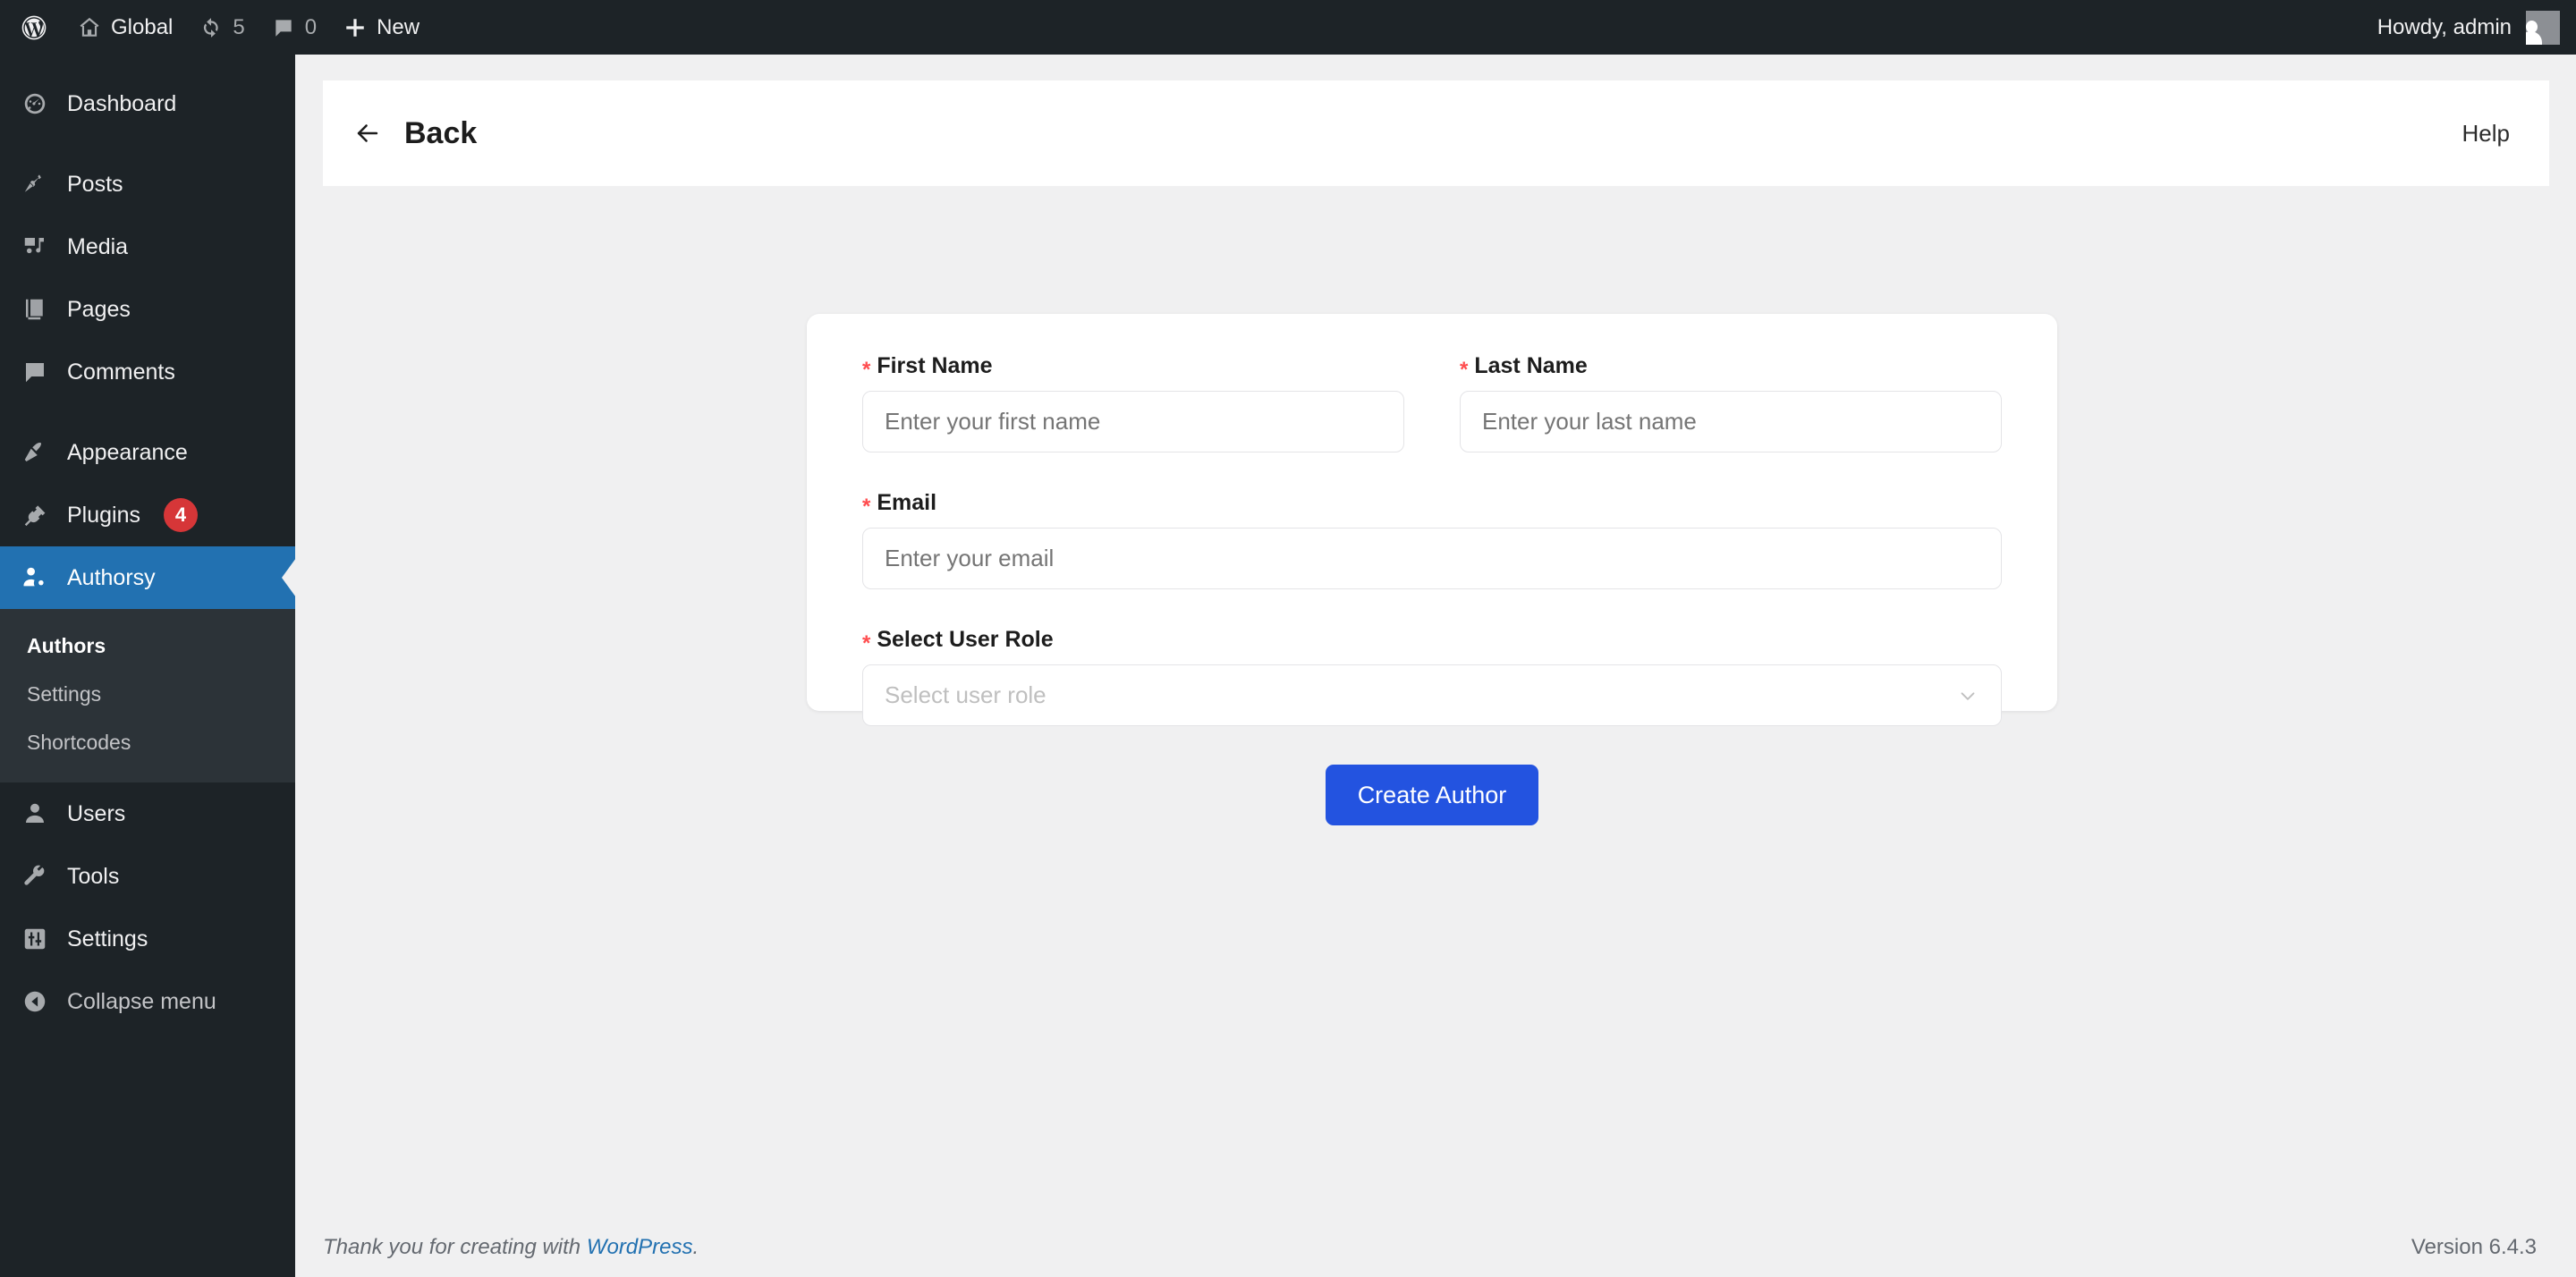 This screenshot has width=2576, height=1277. I want to click on submit-row: Create Author, so click(1432, 795).